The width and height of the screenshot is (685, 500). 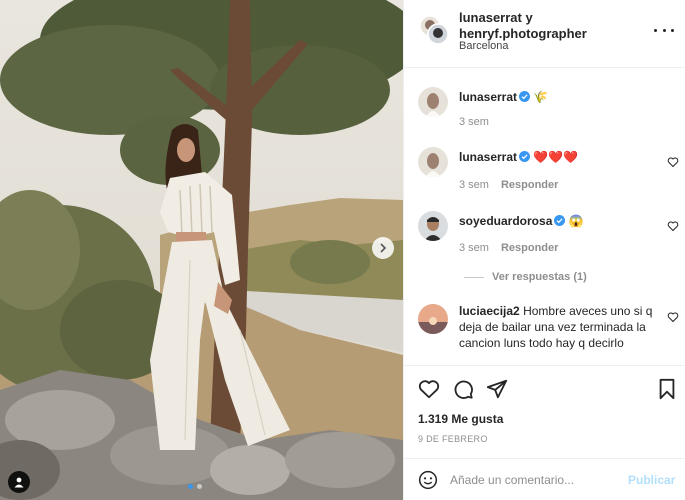 I want to click on comment-1: lunaserrat 🌾, so click(x=503, y=97).